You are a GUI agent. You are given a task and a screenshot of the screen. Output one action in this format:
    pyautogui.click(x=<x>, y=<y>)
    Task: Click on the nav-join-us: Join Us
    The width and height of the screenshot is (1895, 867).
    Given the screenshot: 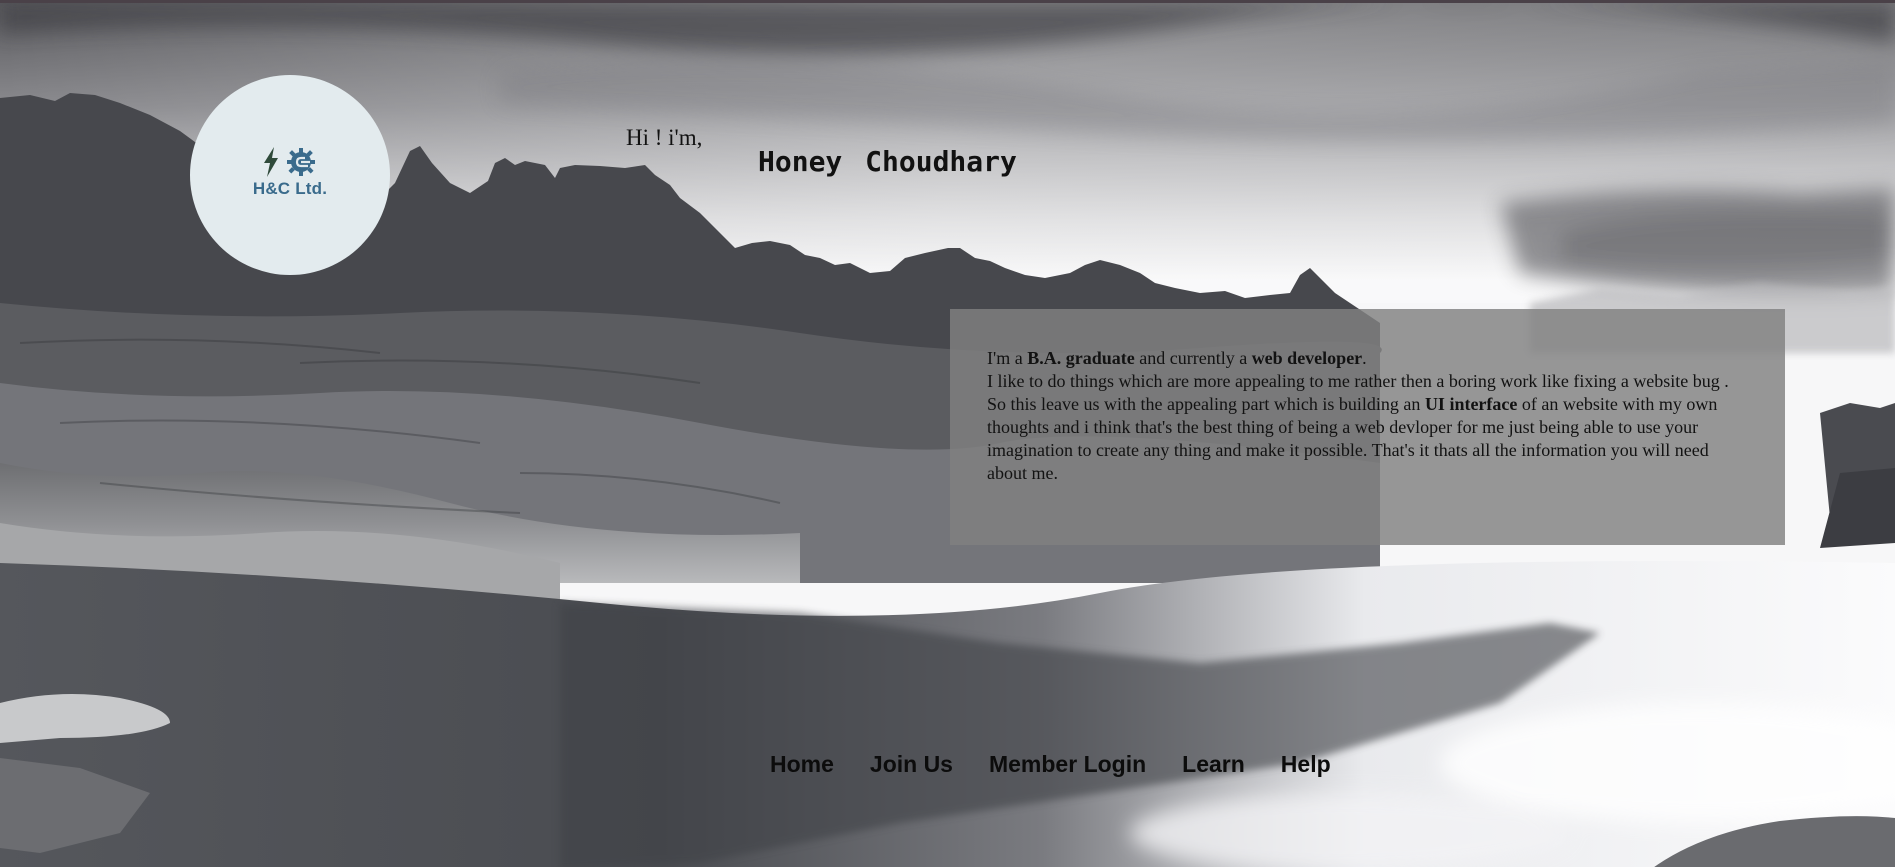 What is the action you would take?
    pyautogui.click(x=911, y=764)
    